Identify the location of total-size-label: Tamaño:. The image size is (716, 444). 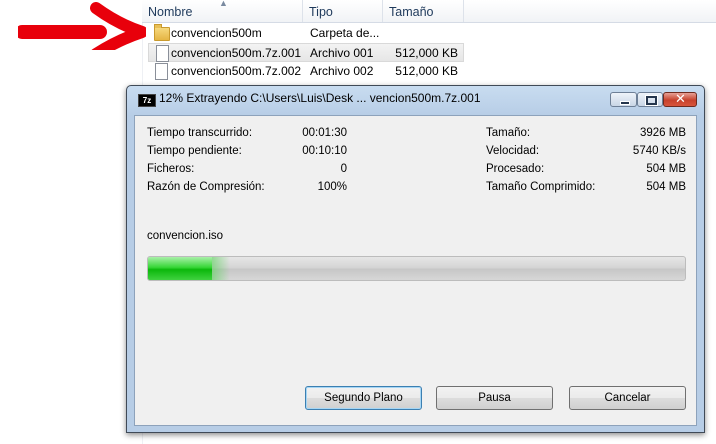
(508, 133).